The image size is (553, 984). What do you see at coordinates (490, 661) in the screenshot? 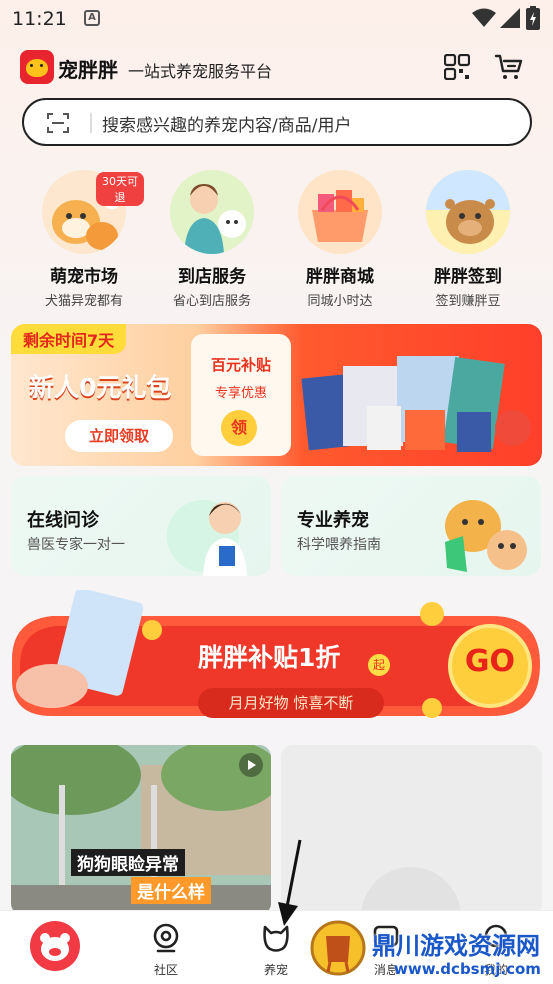
I see `go-label: GO` at bounding box center [490, 661].